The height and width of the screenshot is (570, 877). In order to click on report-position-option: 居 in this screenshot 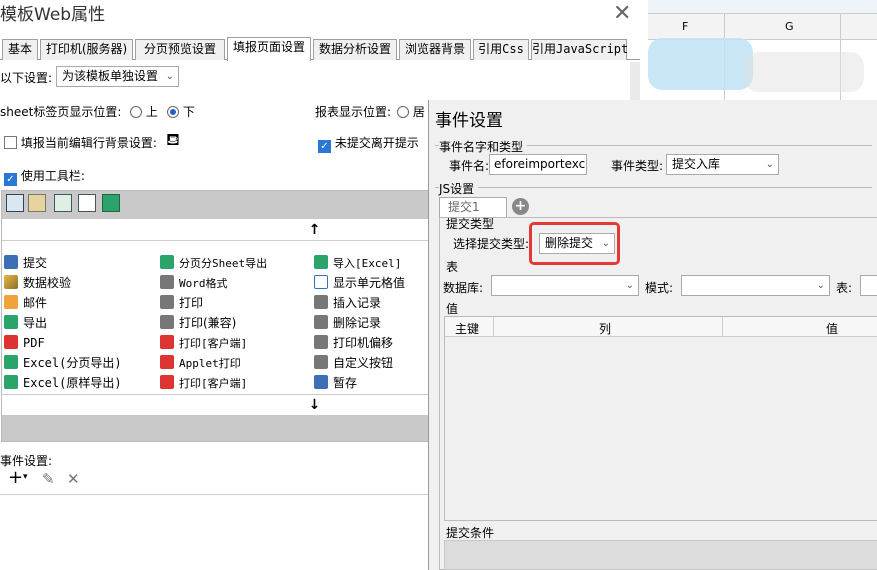, I will do `click(411, 111)`.